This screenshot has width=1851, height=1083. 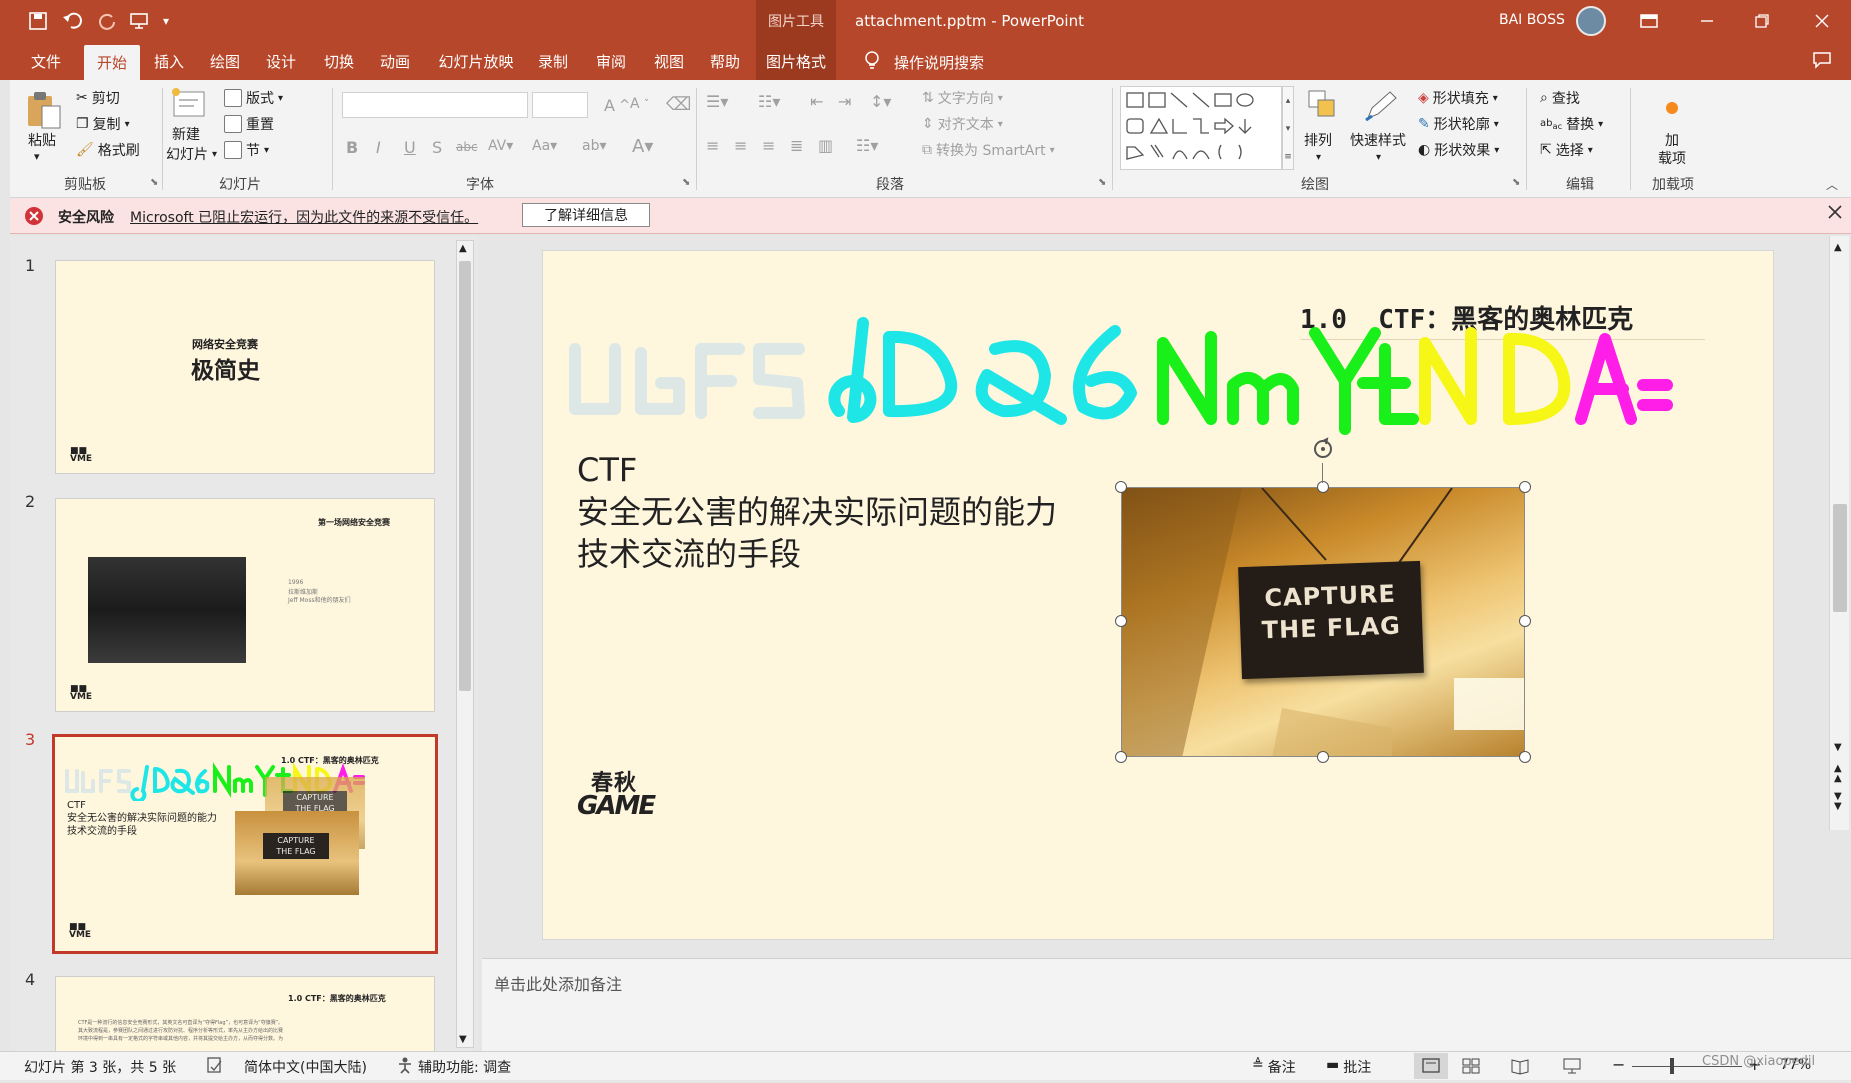 I want to click on resize-handle-bottom-left, so click(x=1121, y=757).